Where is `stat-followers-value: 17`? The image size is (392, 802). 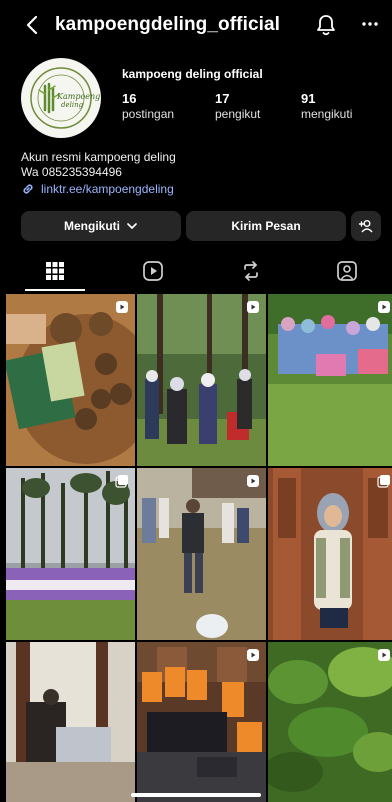 stat-followers-value: 17 is located at coordinates (222, 98).